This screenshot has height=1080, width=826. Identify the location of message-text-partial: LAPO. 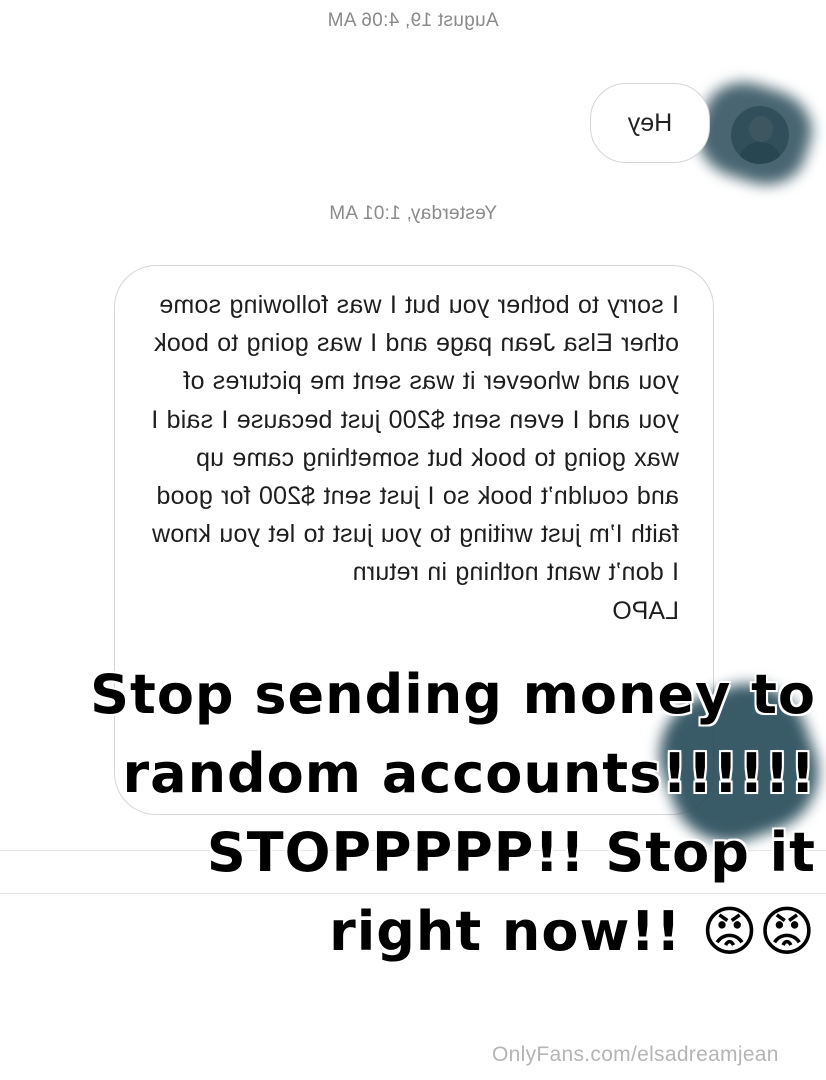
(645, 610).